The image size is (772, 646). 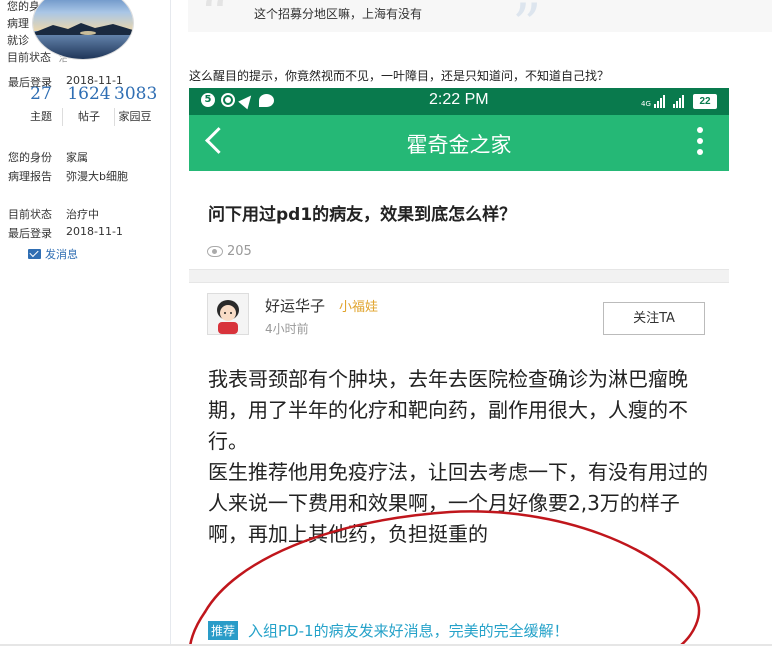 I want to click on phone-status-bar: 5 2:22 PM 4G 22, so click(x=459, y=101).